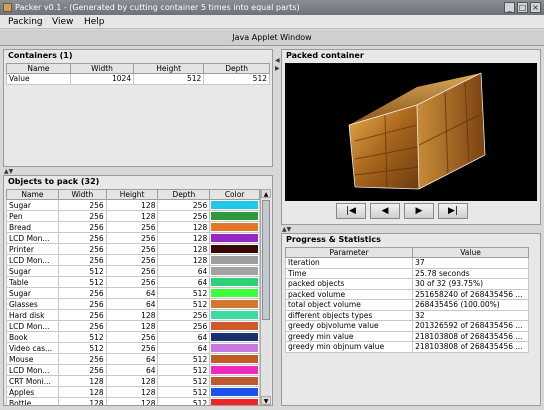  What do you see at coordinates (470, 252) in the screenshot?
I see `progress-col-header: Value` at bounding box center [470, 252].